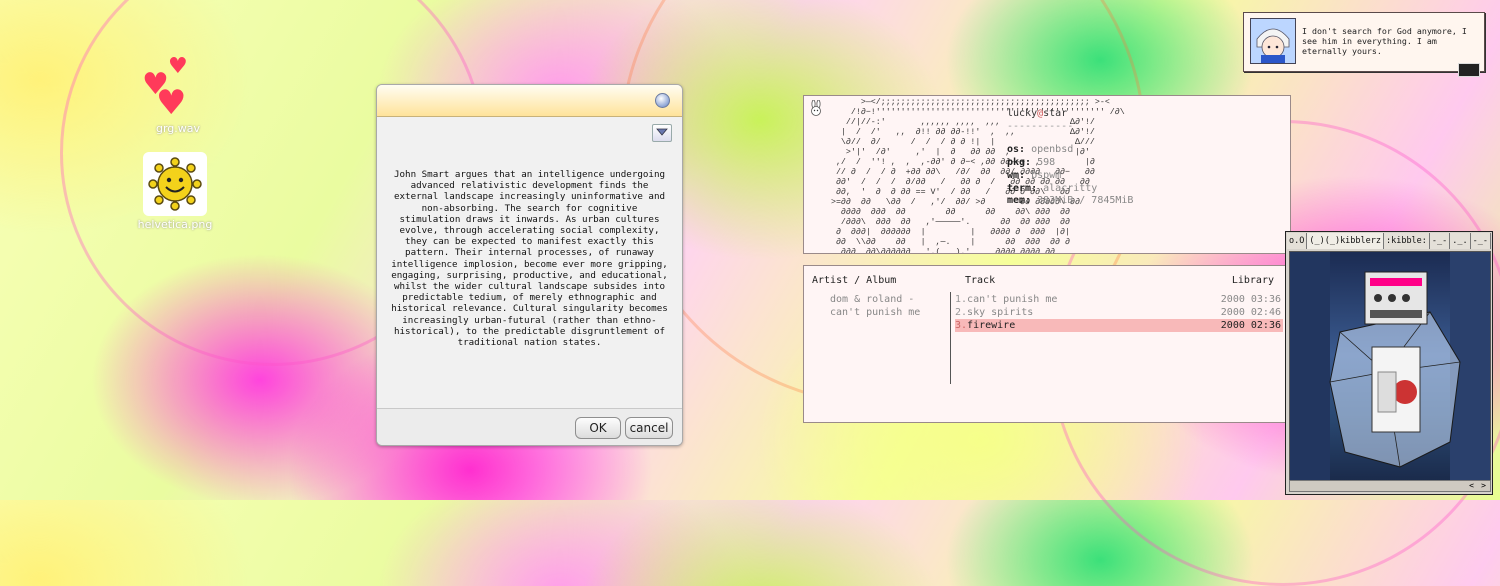  I want to click on desktop-icon-label: grg.wav, so click(178, 128).